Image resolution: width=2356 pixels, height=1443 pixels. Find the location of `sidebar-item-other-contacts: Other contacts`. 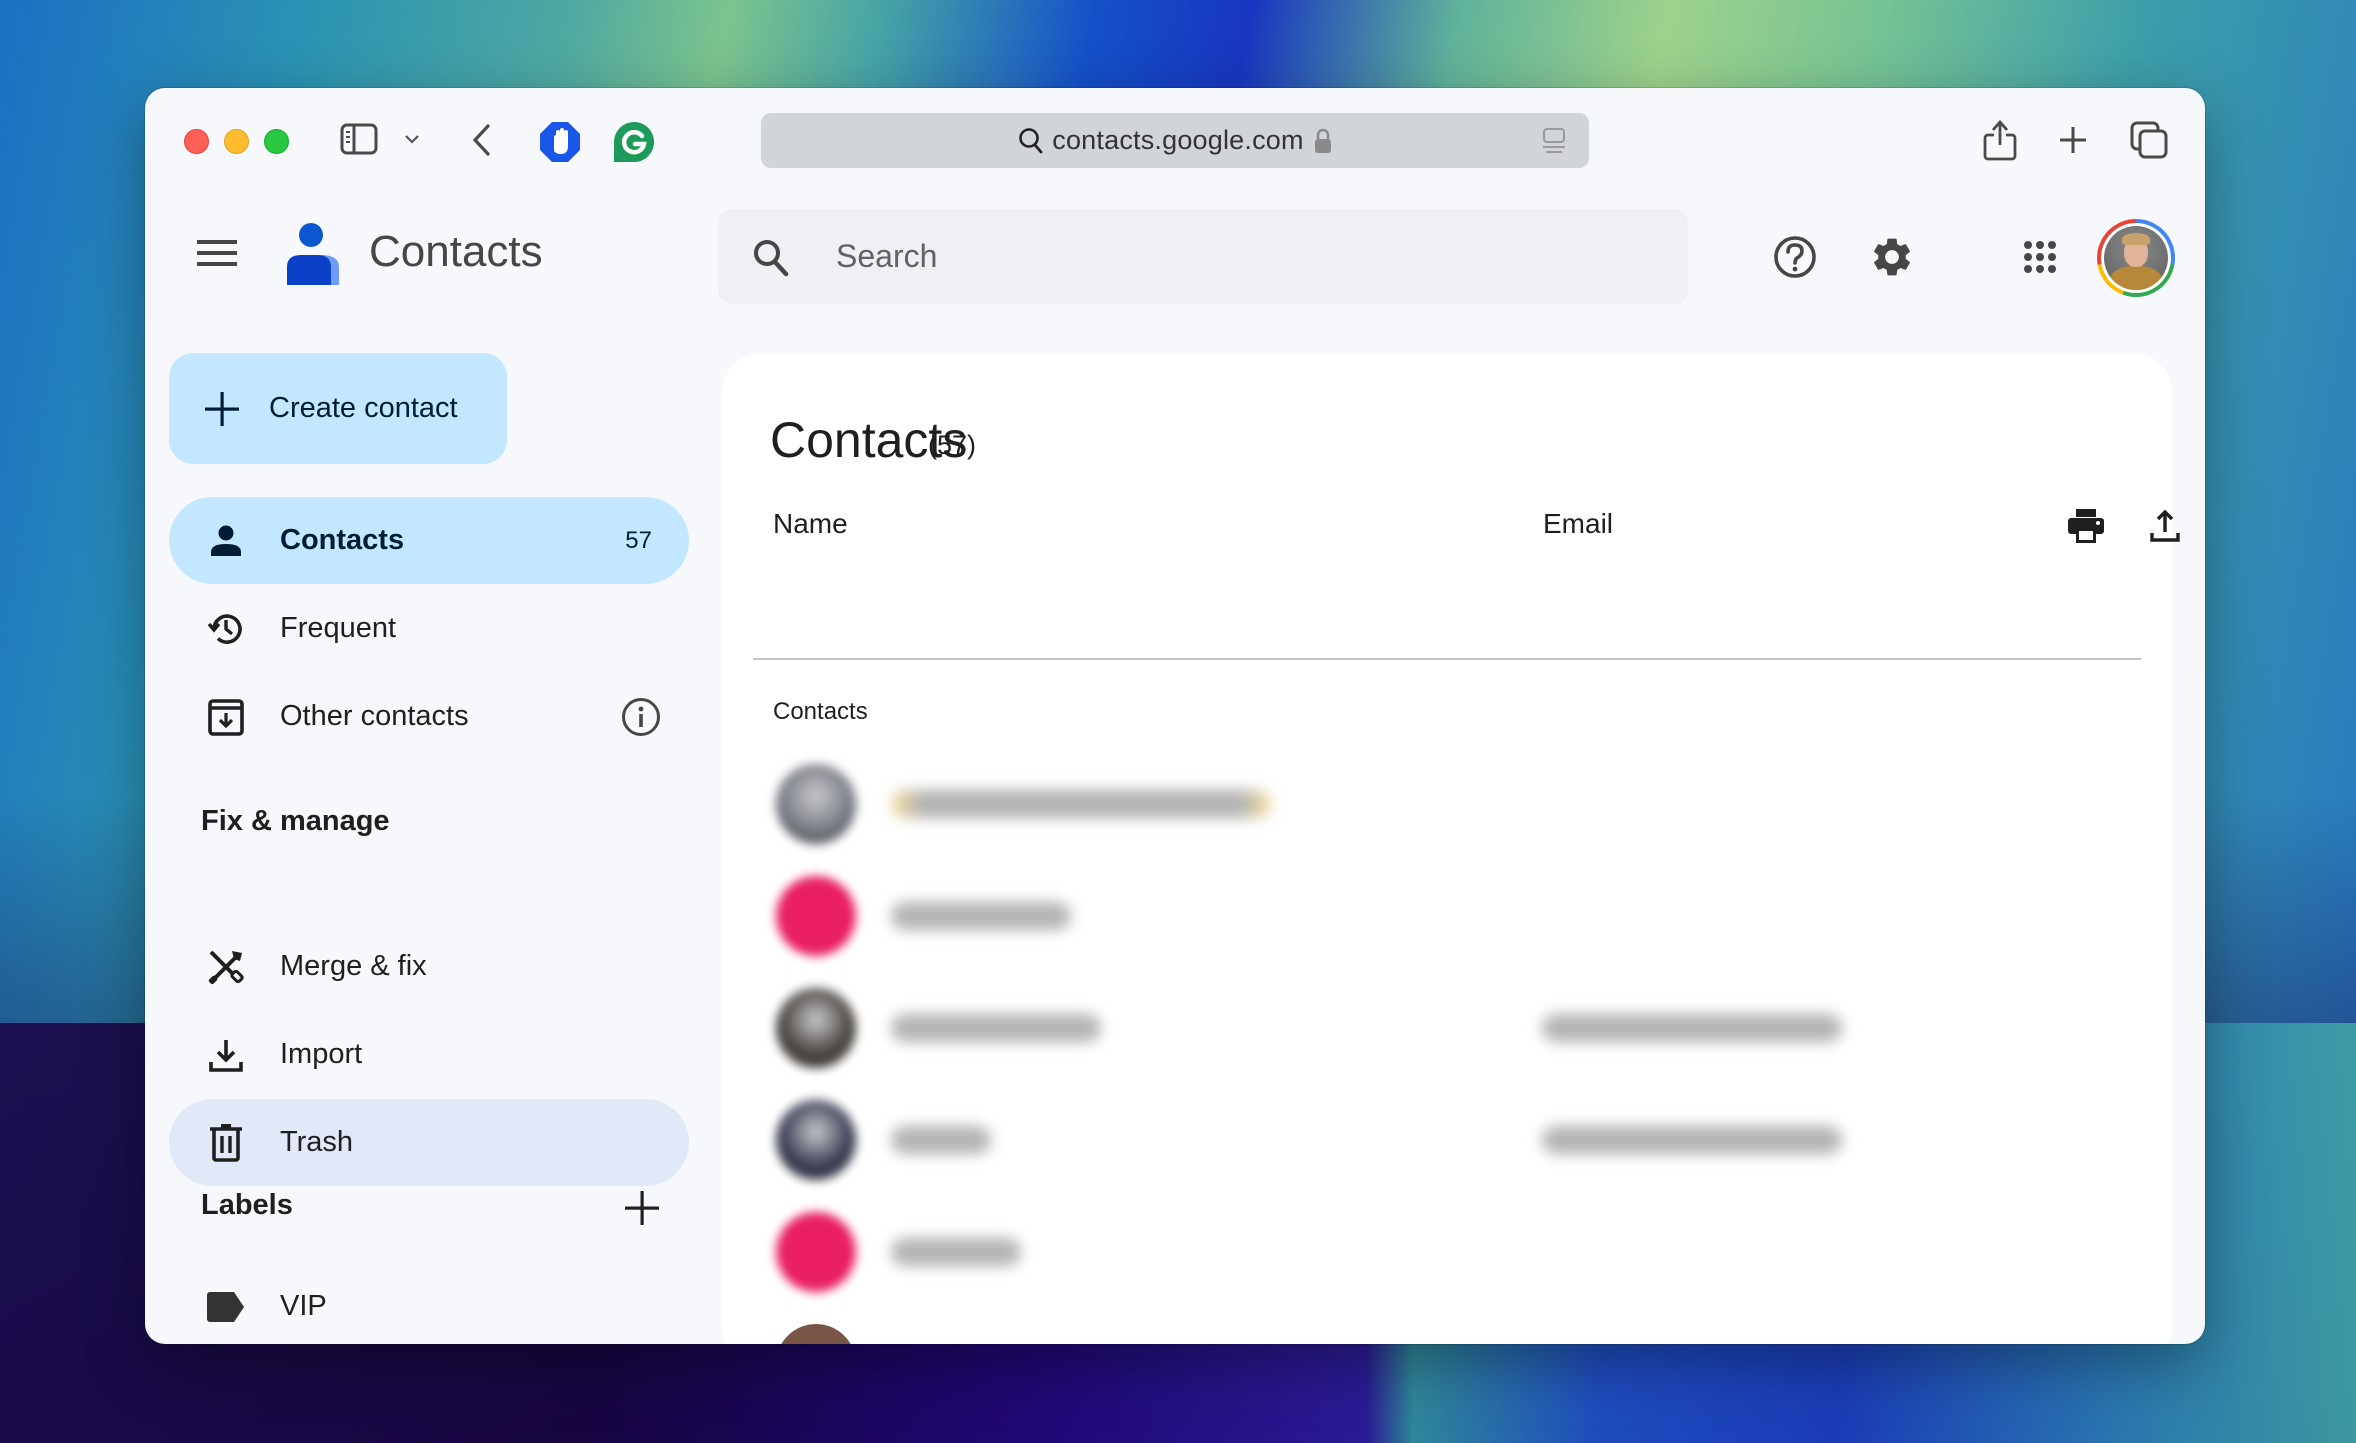

sidebar-item-other-contacts: Other contacts is located at coordinates (429, 716).